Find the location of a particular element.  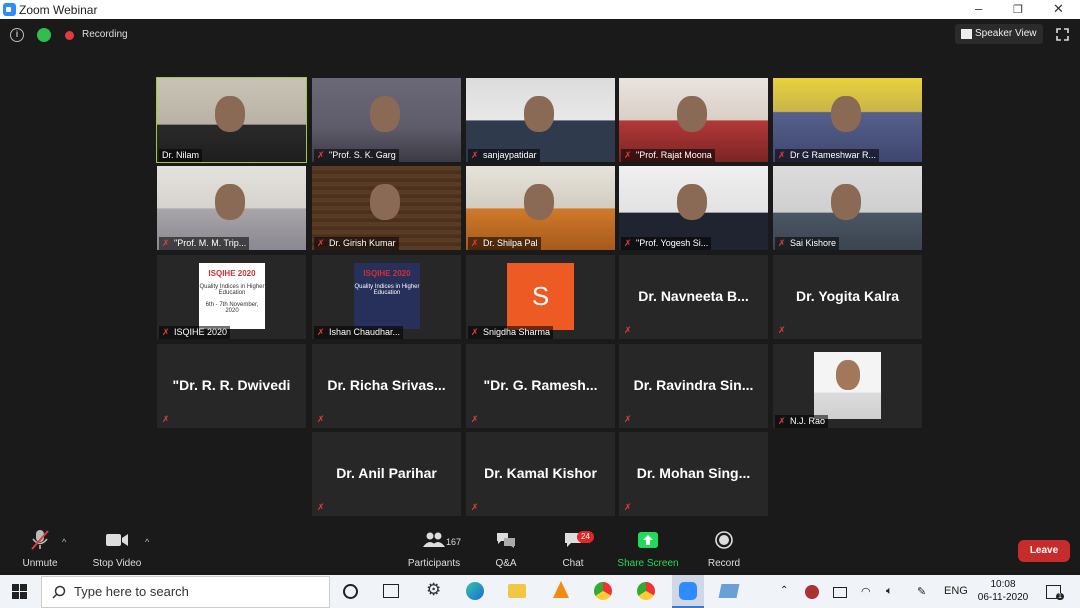

chat-button: 24 Chat is located at coordinates (573, 545).